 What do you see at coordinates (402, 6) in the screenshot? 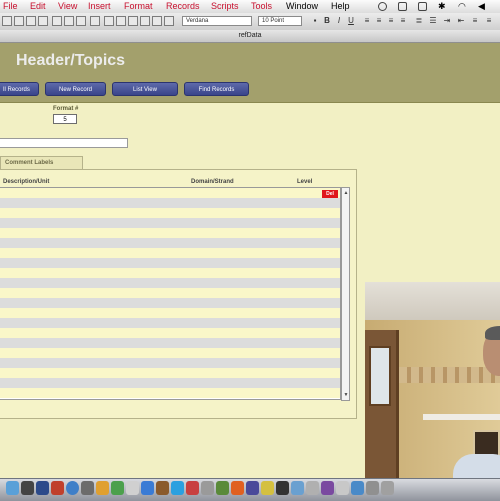
I see `display-icon` at bounding box center [402, 6].